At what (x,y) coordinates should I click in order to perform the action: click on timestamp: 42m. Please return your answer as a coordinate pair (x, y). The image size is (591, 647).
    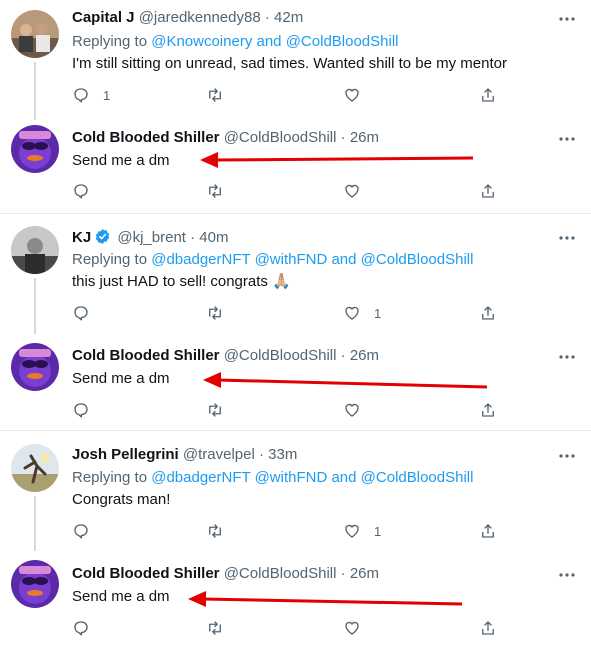
    Looking at the image, I should click on (288, 17).